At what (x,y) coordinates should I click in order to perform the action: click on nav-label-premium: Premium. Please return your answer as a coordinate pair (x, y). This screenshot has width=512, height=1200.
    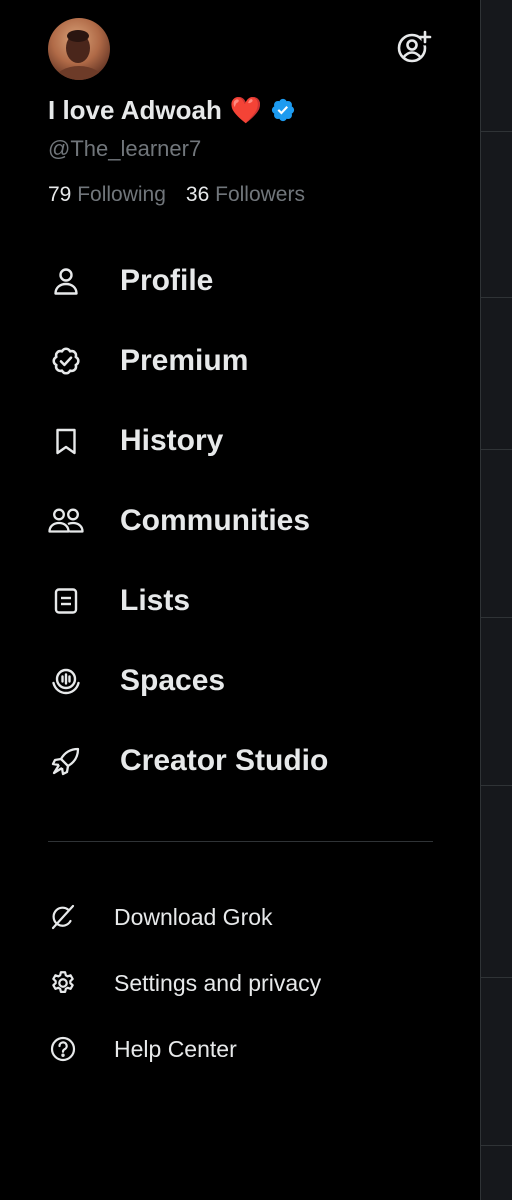
    Looking at the image, I should click on (184, 360).